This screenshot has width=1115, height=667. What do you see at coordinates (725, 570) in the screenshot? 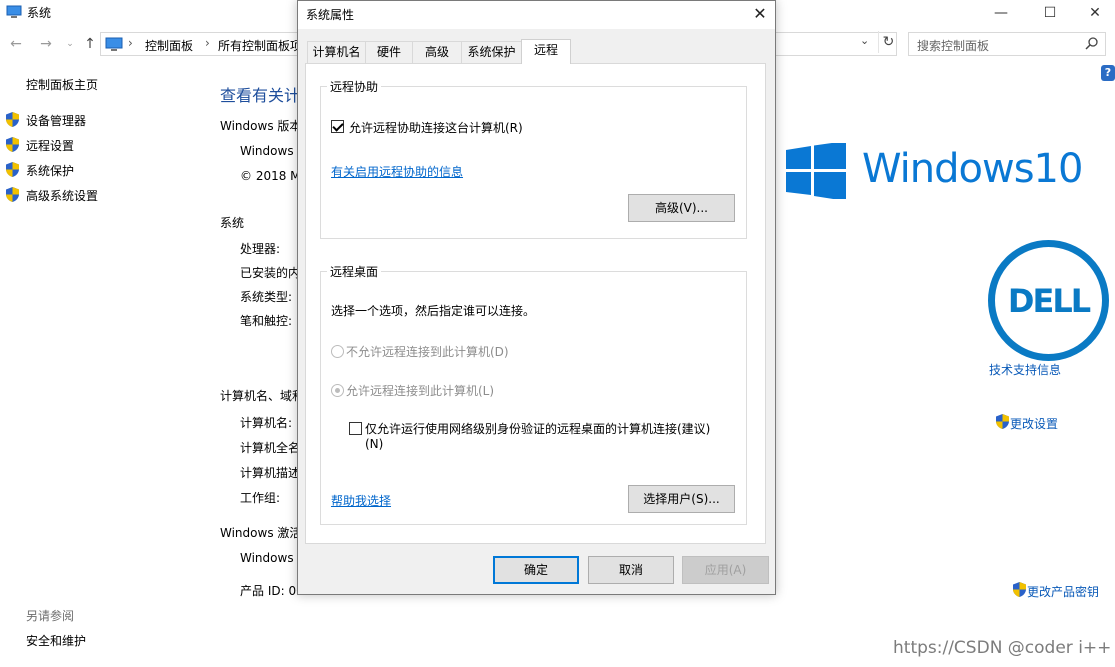
I see `apply-button: 应用(A)` at bounding box center [725, 570].